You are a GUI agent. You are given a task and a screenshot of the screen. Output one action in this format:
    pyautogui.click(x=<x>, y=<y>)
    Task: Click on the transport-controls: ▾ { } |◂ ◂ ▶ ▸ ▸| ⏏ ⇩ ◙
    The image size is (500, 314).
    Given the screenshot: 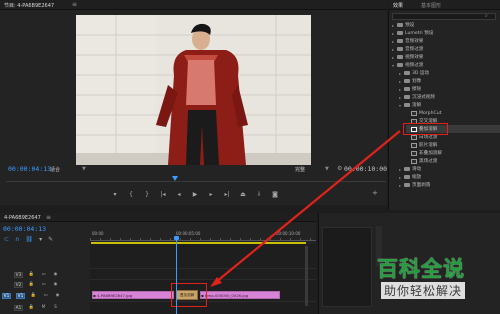 What is the action you would take?
    pyautogui.click(x=195, y=194)
    